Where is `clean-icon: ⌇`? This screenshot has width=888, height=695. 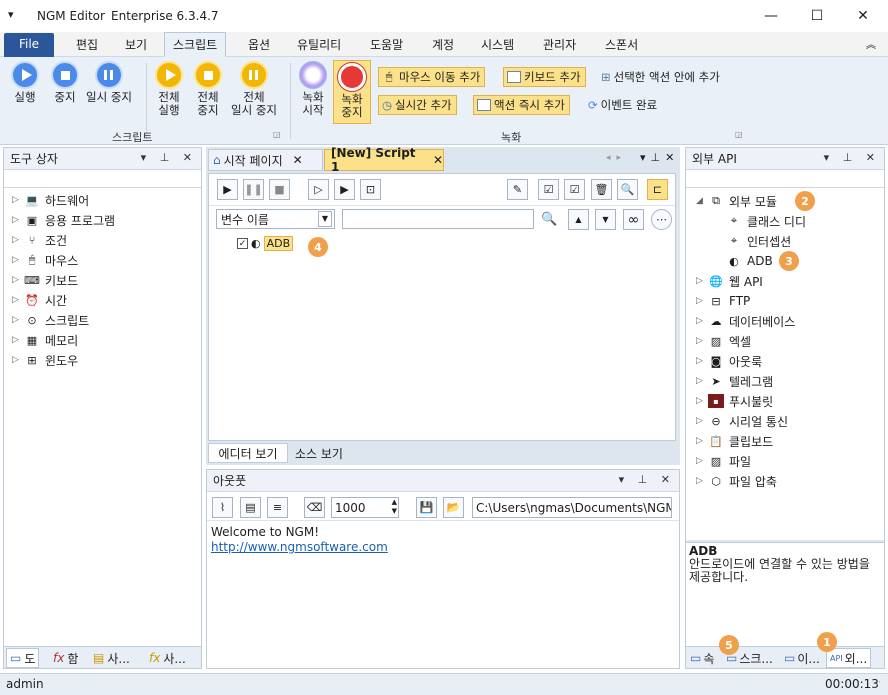
clean-icon: ⌇ is located at coordinates (222, 507).